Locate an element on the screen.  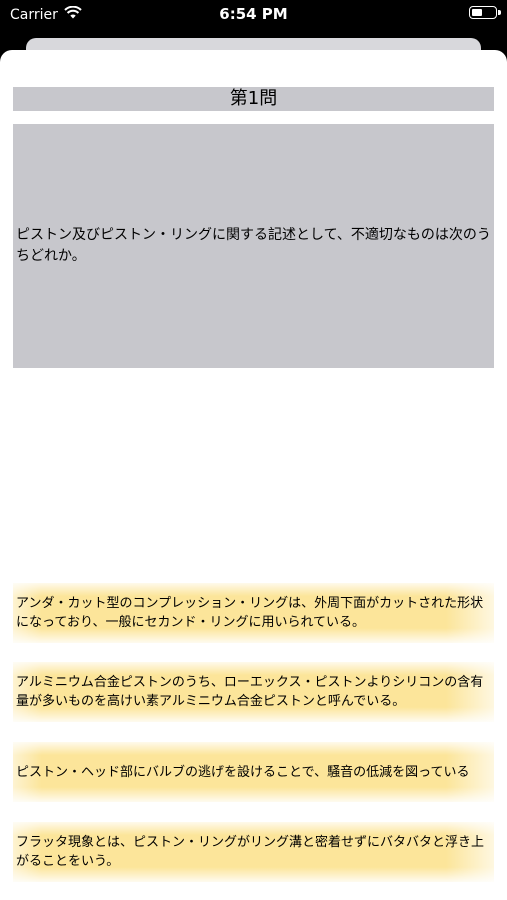
choice-3-button: ピストン・ヘッド部にバルブの逃げを設けることで、騒音の低減を図っている is located at coordinates (253, 772).